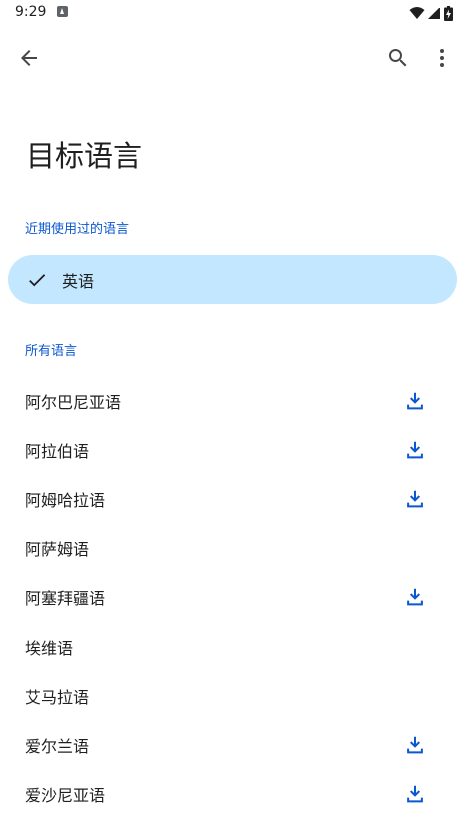 This screenshot has width=465, height=826. What do you see at coordinates (232, 548) in the screenshot?
I see `language-item-assamese: 阿萨姆语` at bounding box center [232, 548].